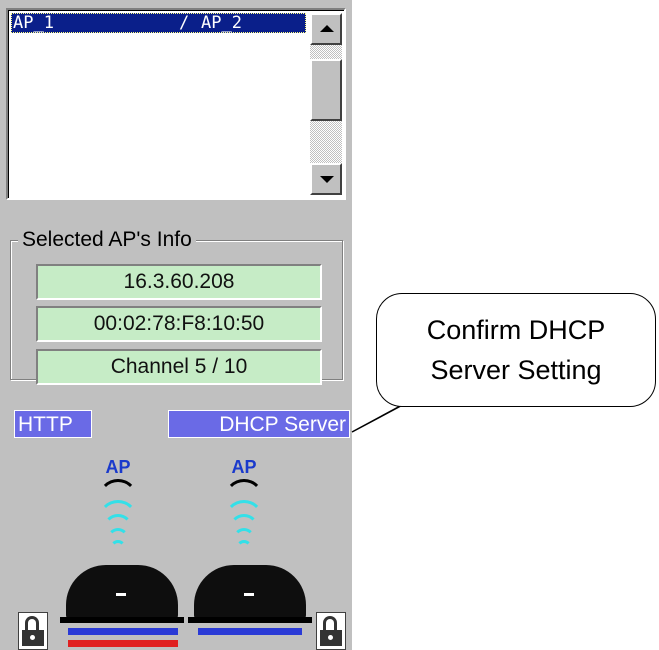 The width and height of the screenshot is (659, 650). Describe the element at coordinates (516, 350) in the screenshot. I see `callout-bubble: Confirm DHCP Server Setting` at that location.